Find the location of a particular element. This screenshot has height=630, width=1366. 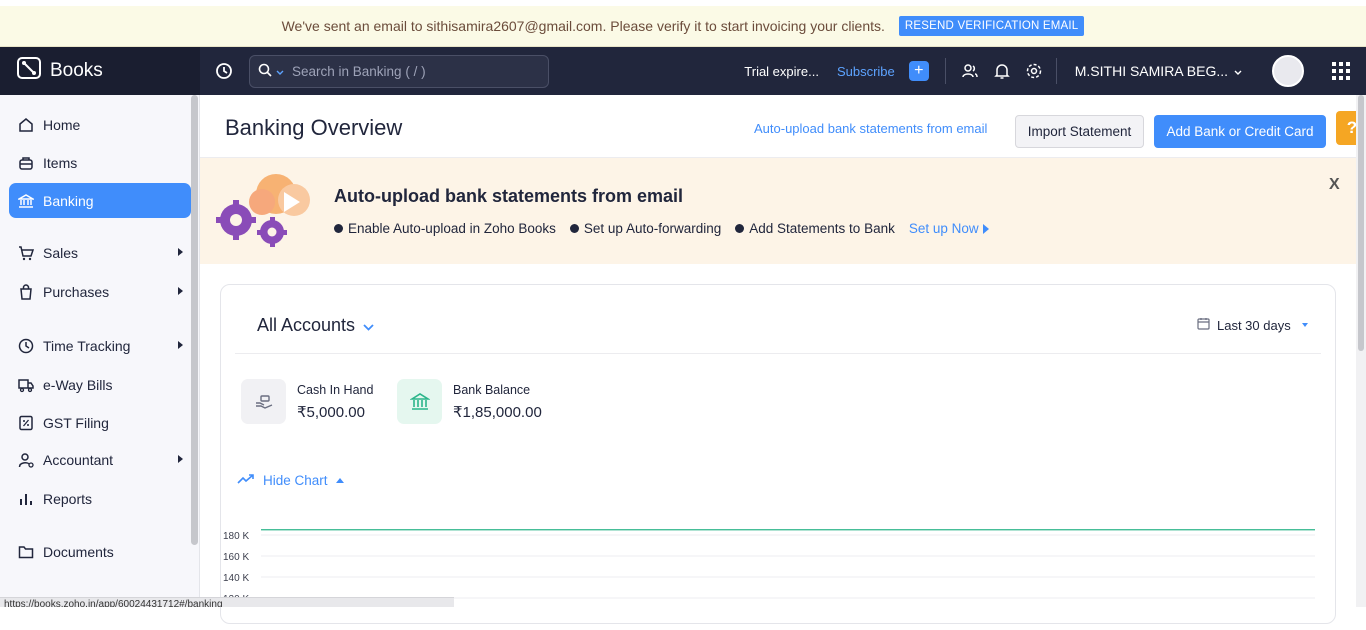

cash-in-hand-stat: Cash In Hand ₹5,000.00 is located at coordinates (307, 401).